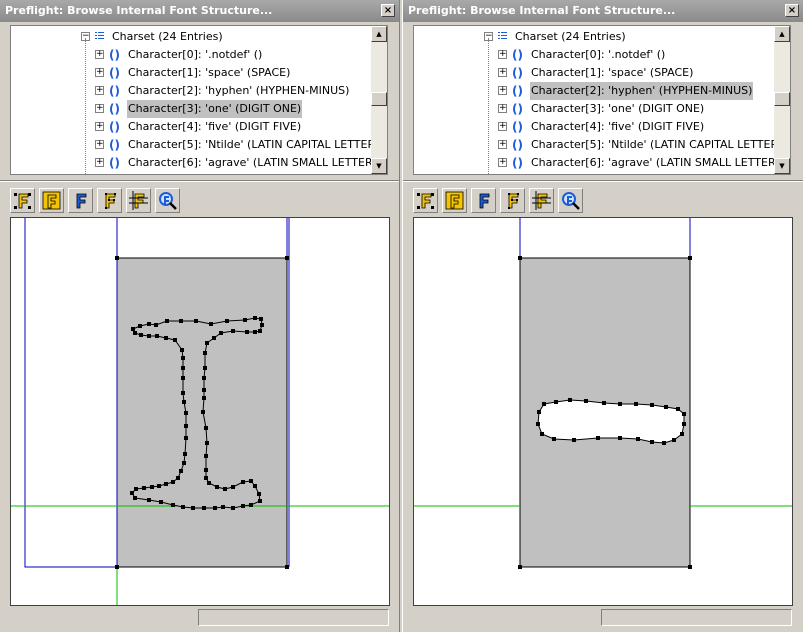 Image resolution: width=803 pixels, height=632 pixels. Describe the element at coordinates (293, 617) in the screenshot. I see `status-bar` at that location.